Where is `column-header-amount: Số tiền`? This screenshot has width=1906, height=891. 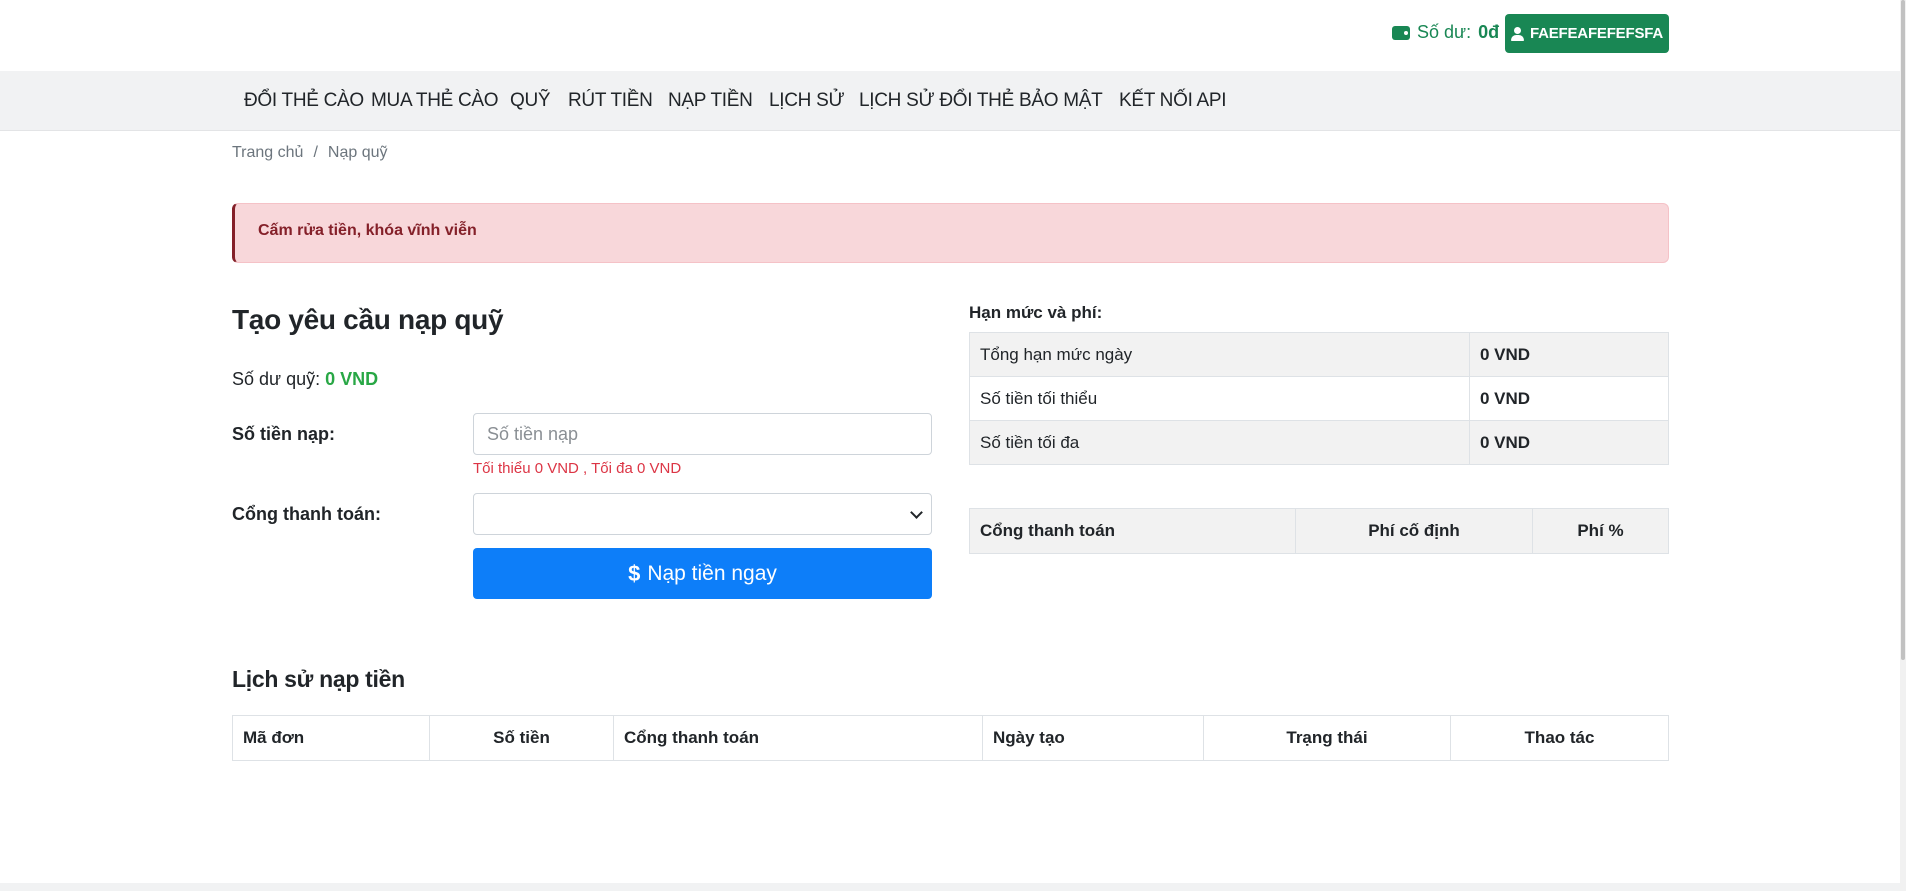 column-header-amount: Số tiền is located at coordinates (521, 738).